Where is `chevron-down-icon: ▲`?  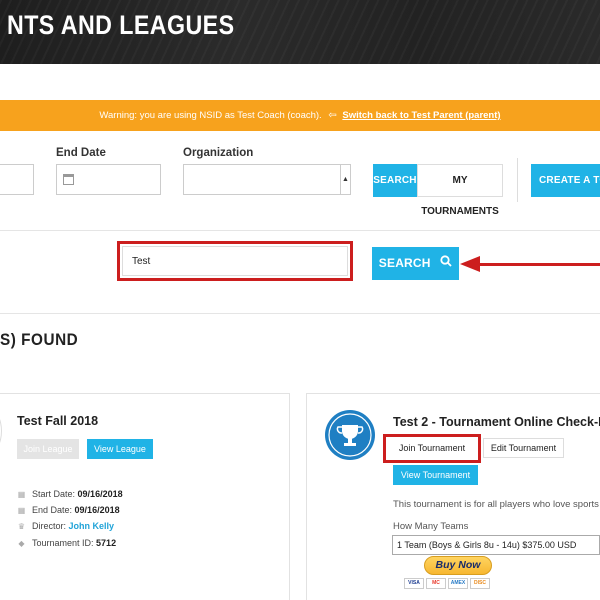 chevron-down-icon: ▲ is located at coordinates (345, 179).